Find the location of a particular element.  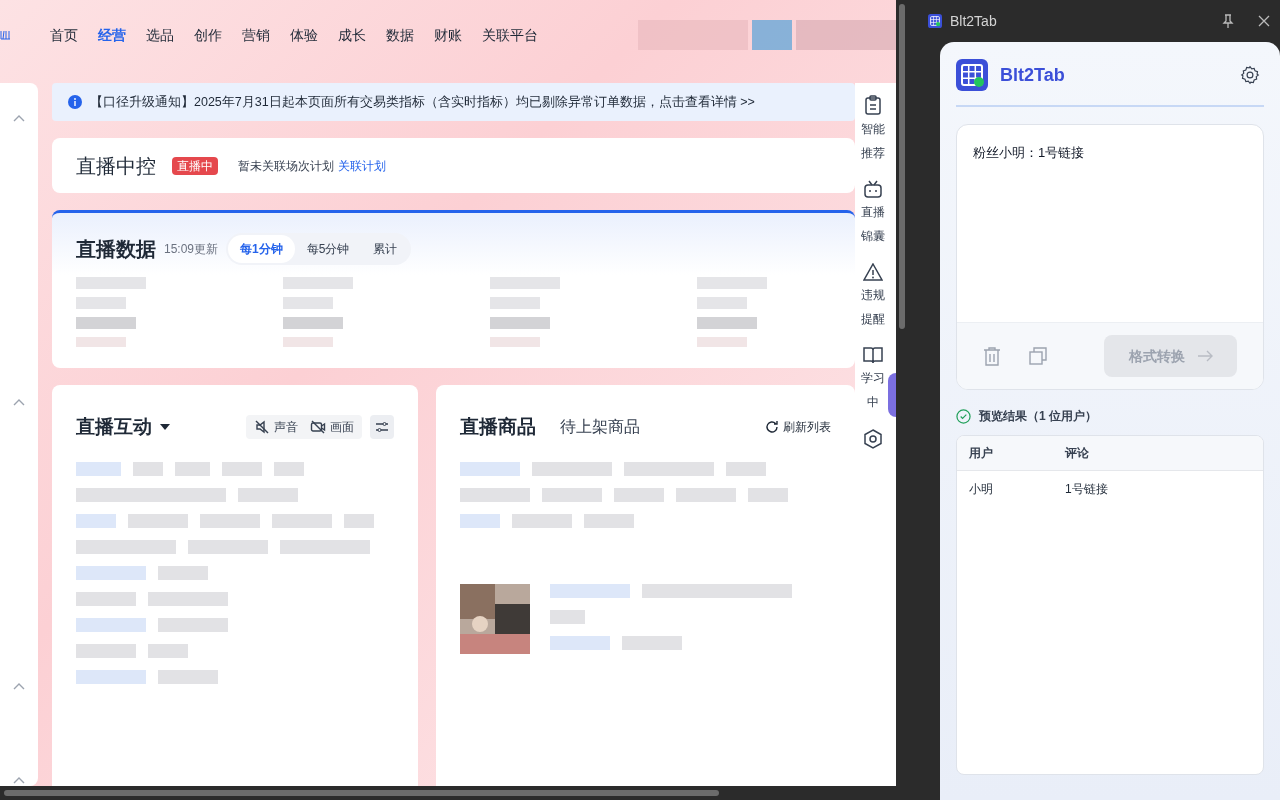

rail-label: 直播 is located at coordinates (872, 212).